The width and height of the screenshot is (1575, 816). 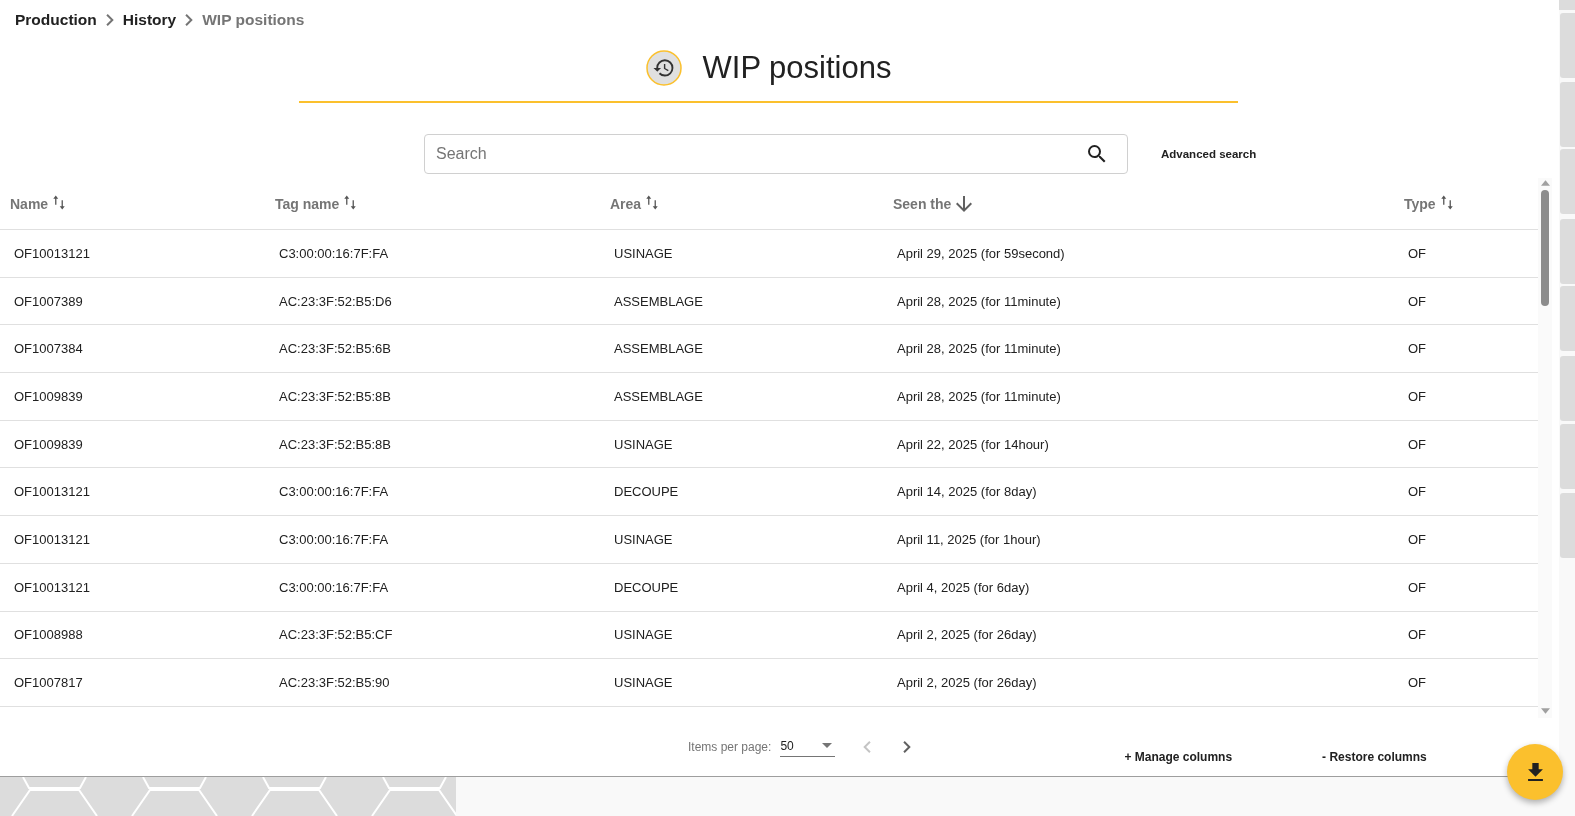 I want to click on breadcrumb-item: Production, so click(x=56, y=20).